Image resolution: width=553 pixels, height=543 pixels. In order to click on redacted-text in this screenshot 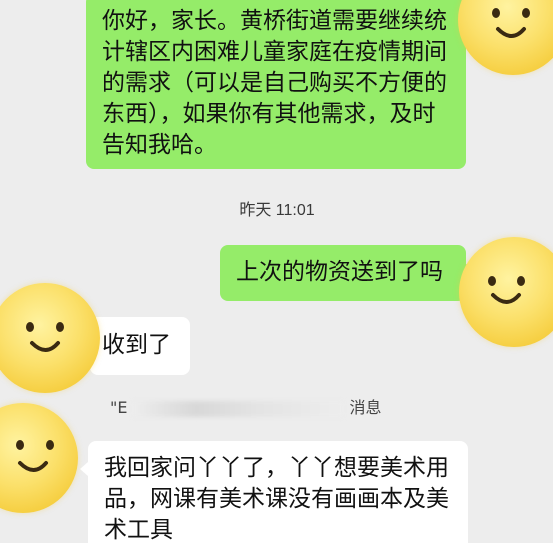, I will do `click(238, 408)`.